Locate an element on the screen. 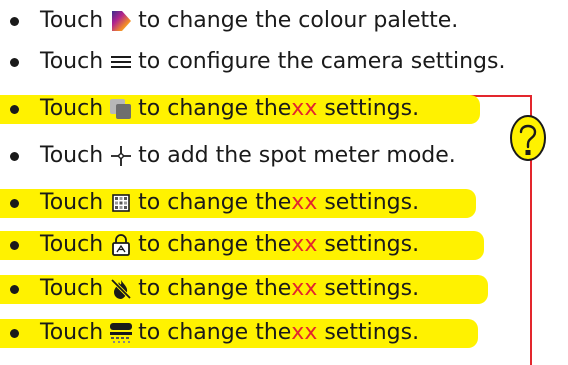 The height and width of the screenshot is (365, 568). gradient-bar-icon is located at coordinates (121, 333).